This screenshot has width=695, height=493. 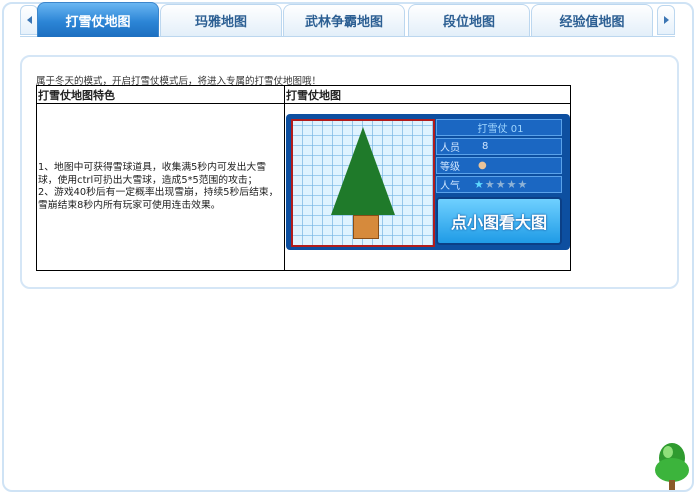 What do you see at coordinates (499, 146) in the screenshot?
I see `players-row: 人员 8` at bounding box center [499, 146].